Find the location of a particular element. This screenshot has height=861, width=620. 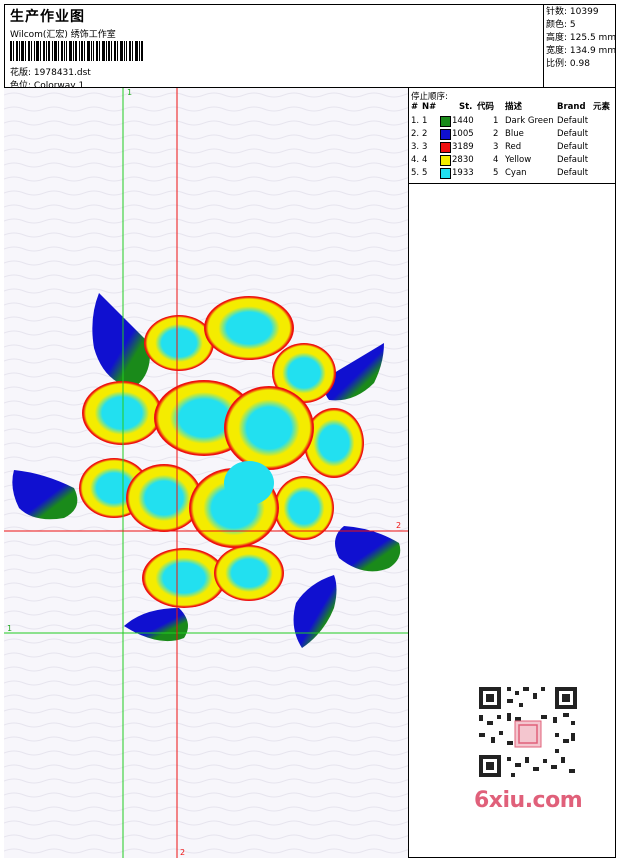

stop-sequence-row: 3. 3 3189 3 Red Default is located at coordinates (512, 147).